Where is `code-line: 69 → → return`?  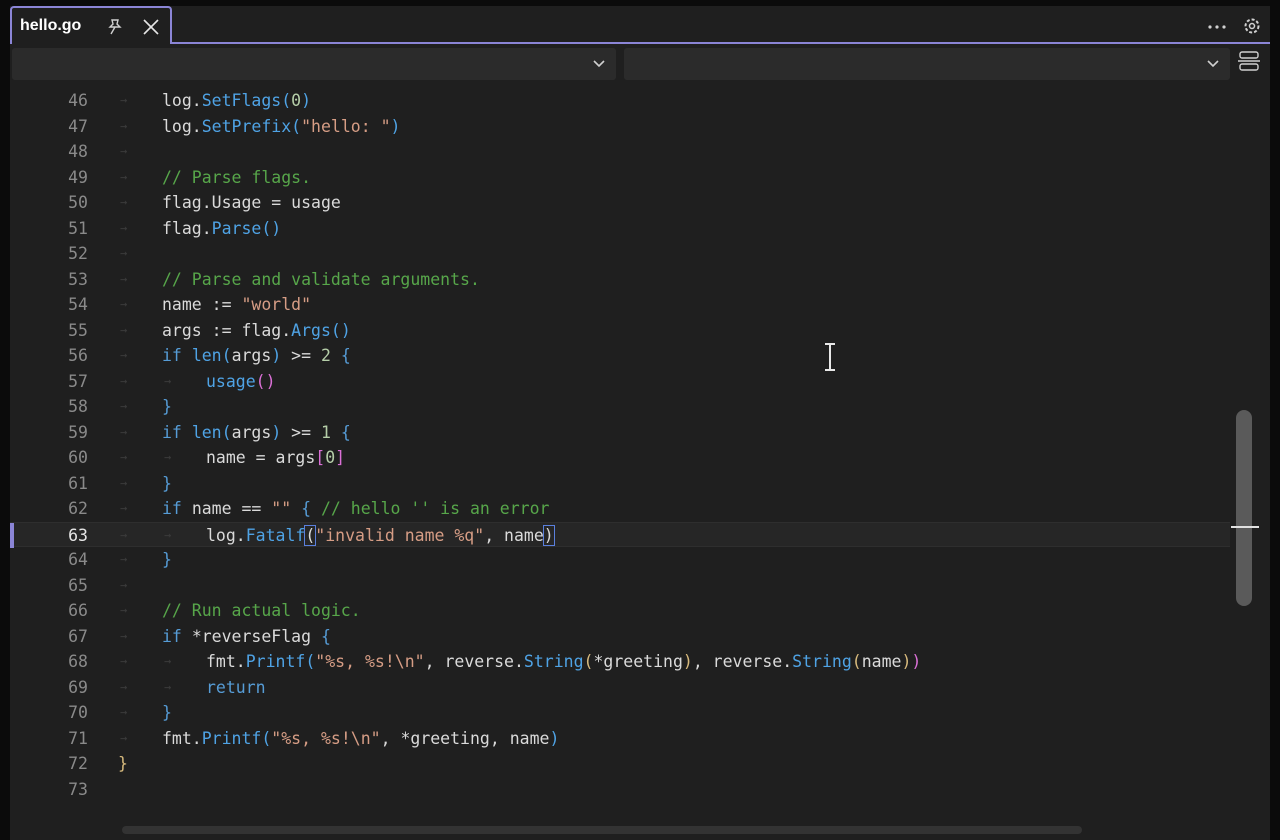
code-line: 69 → → return is located at coordinates (620, 687).